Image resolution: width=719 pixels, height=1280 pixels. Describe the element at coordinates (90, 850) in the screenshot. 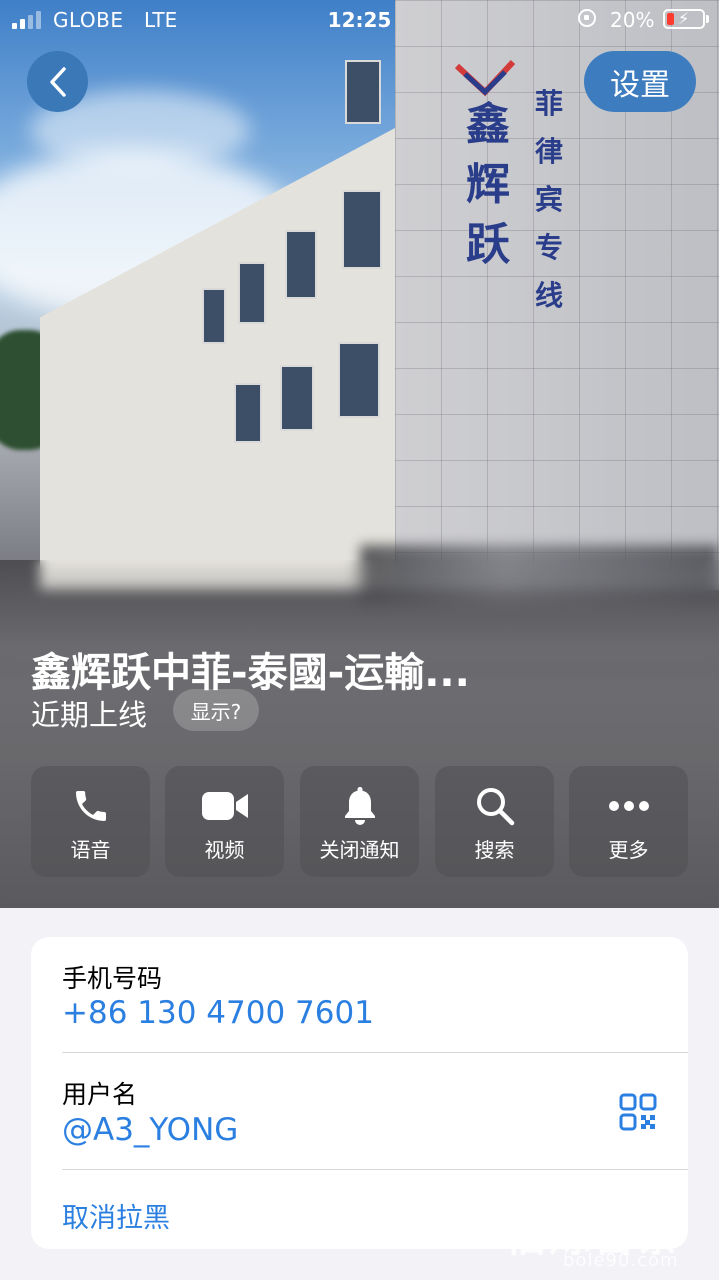

I see `action-label: 语音` at that location.